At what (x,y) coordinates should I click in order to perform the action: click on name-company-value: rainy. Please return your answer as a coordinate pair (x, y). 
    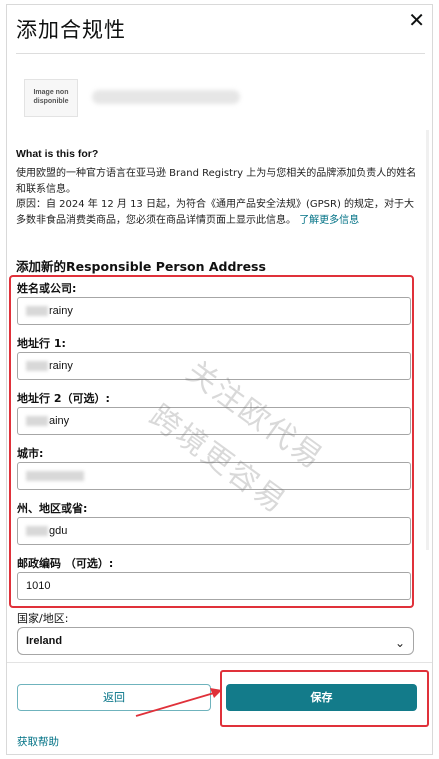
    Looking at the image, I should click on (61, 311).